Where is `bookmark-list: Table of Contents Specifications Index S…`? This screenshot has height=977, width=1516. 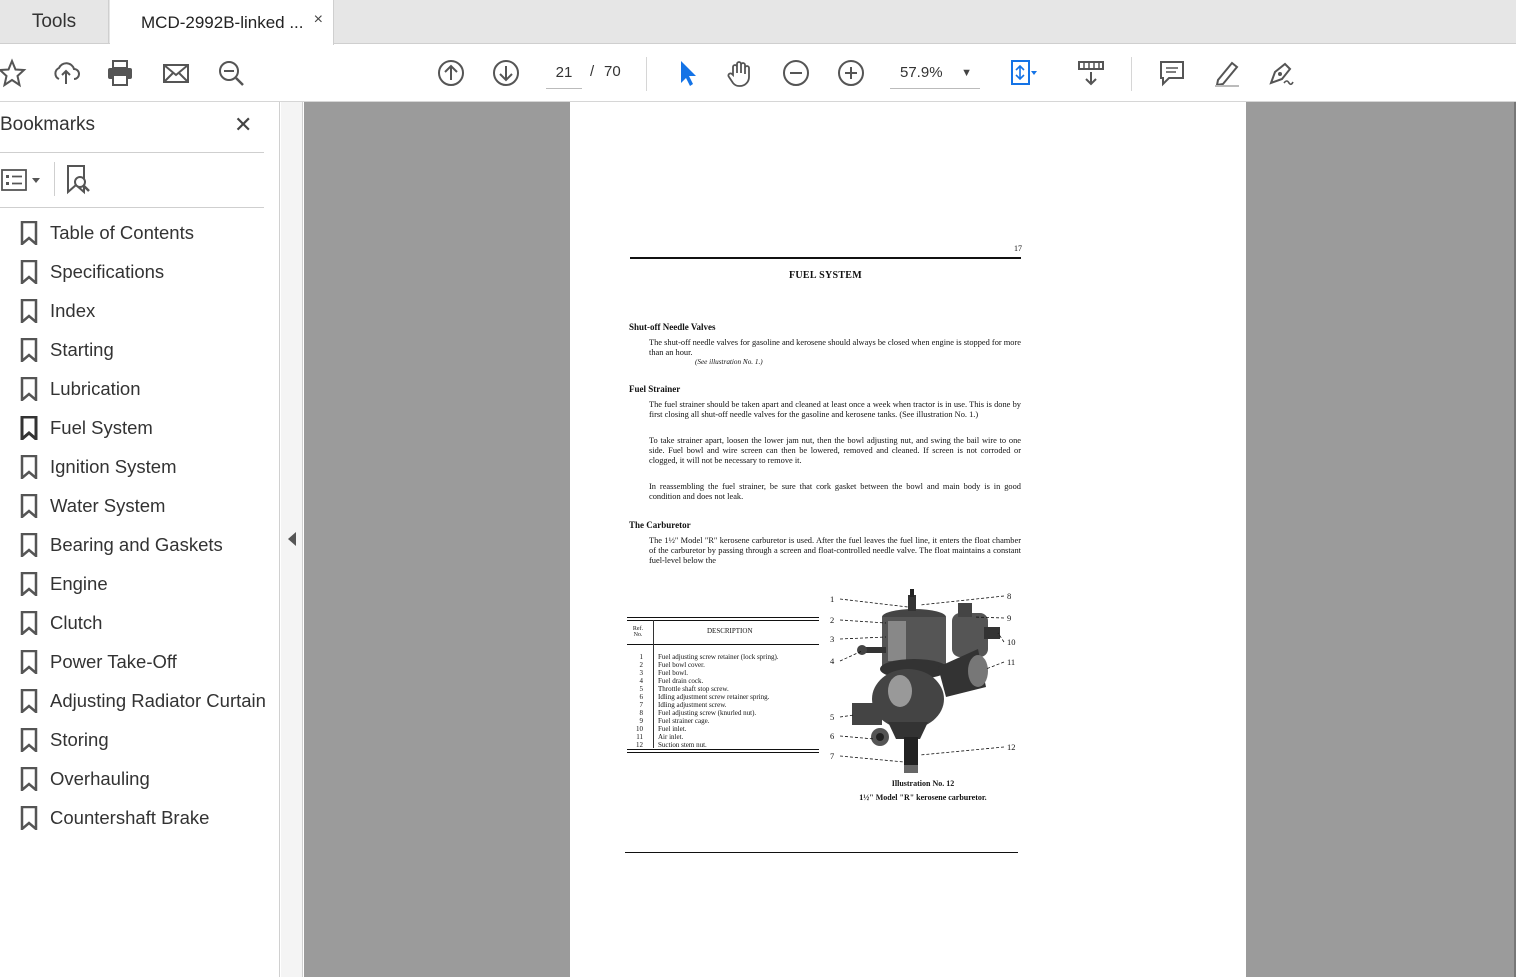
bookmark-list: Table of Contents Specifications Index S… is located at coordinates (139, 525).